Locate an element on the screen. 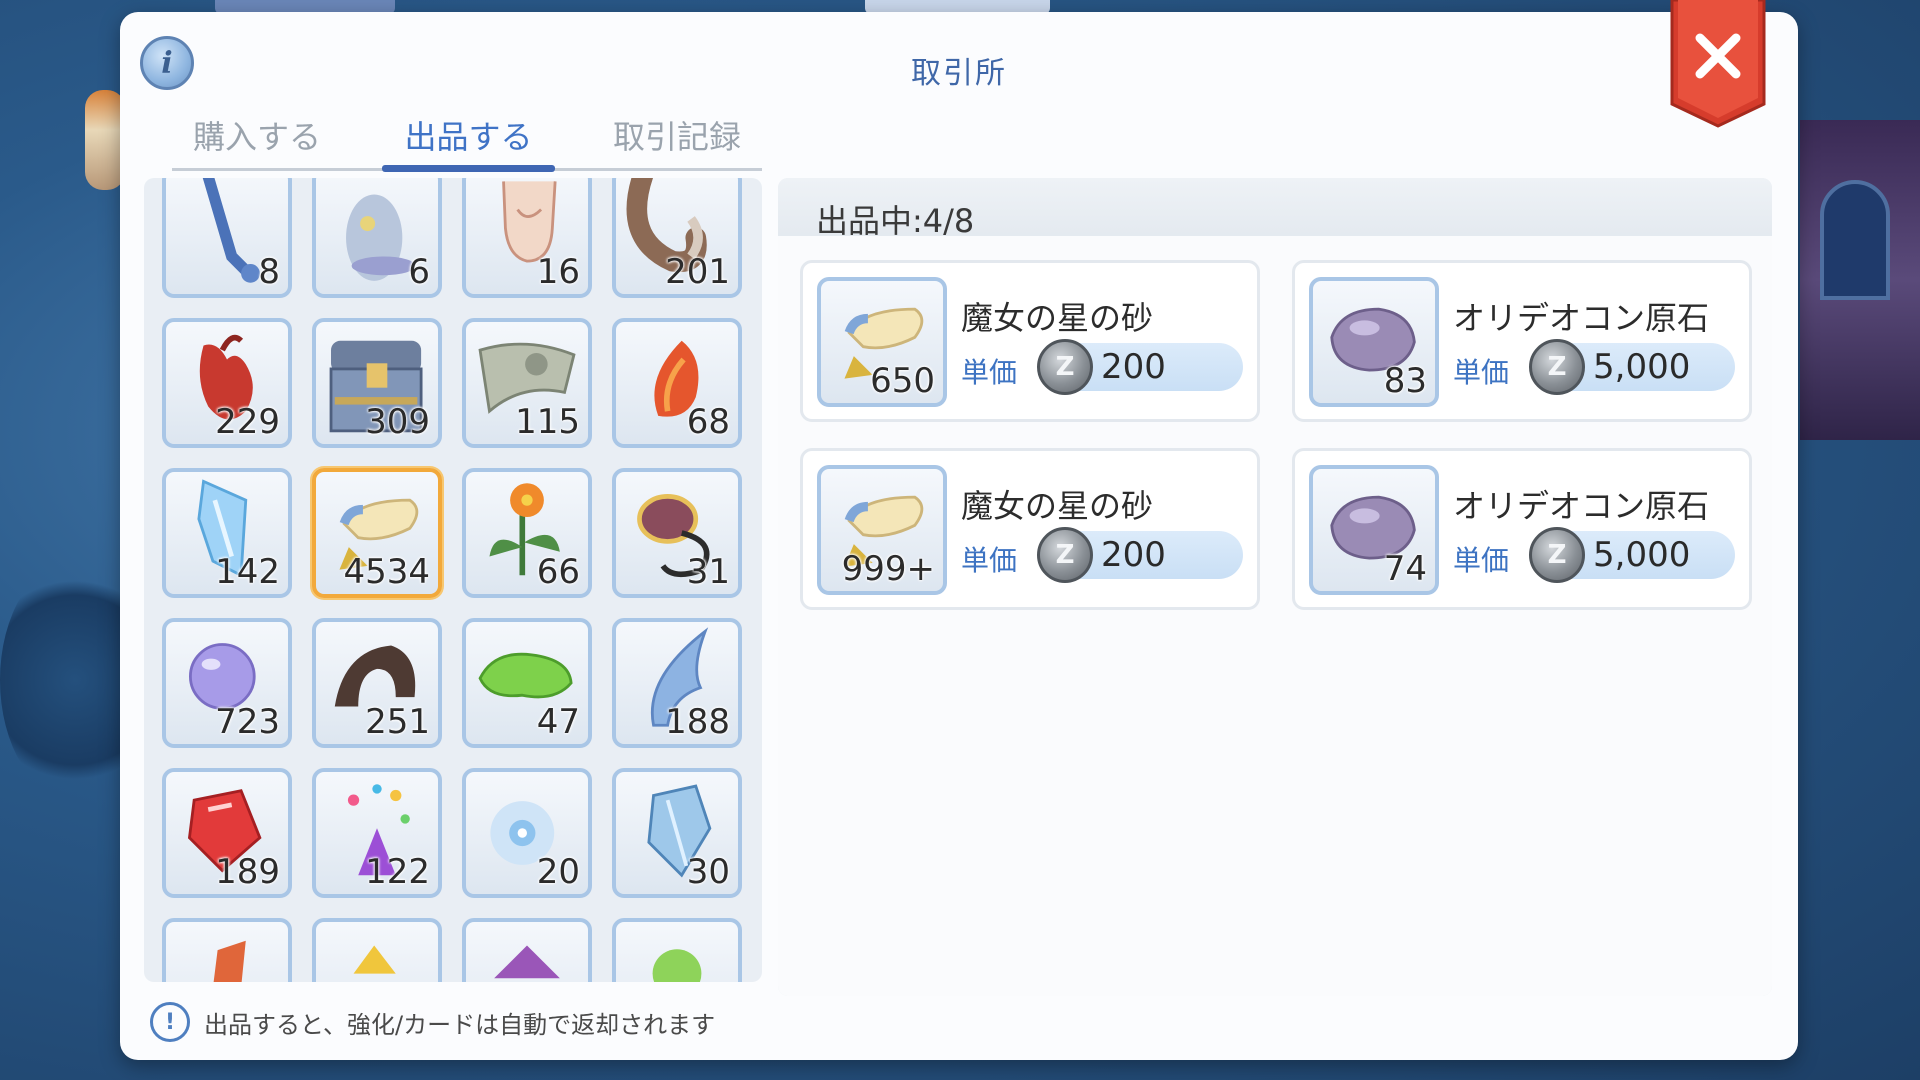  inventory-slot: 66 is located at coordinates (527, 533).